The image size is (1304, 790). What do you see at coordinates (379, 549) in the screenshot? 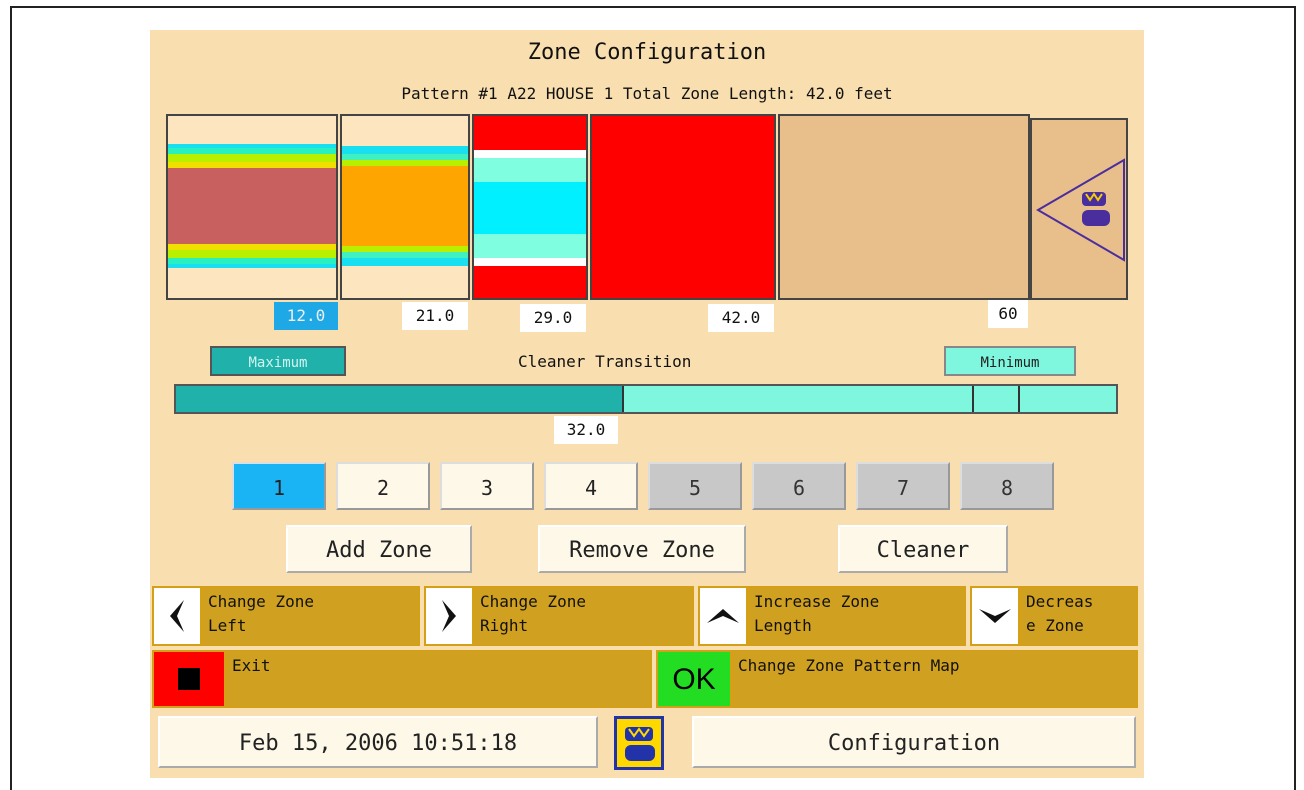
I see `add-zone-button: Add Zone` at bounding box center [379, 549].